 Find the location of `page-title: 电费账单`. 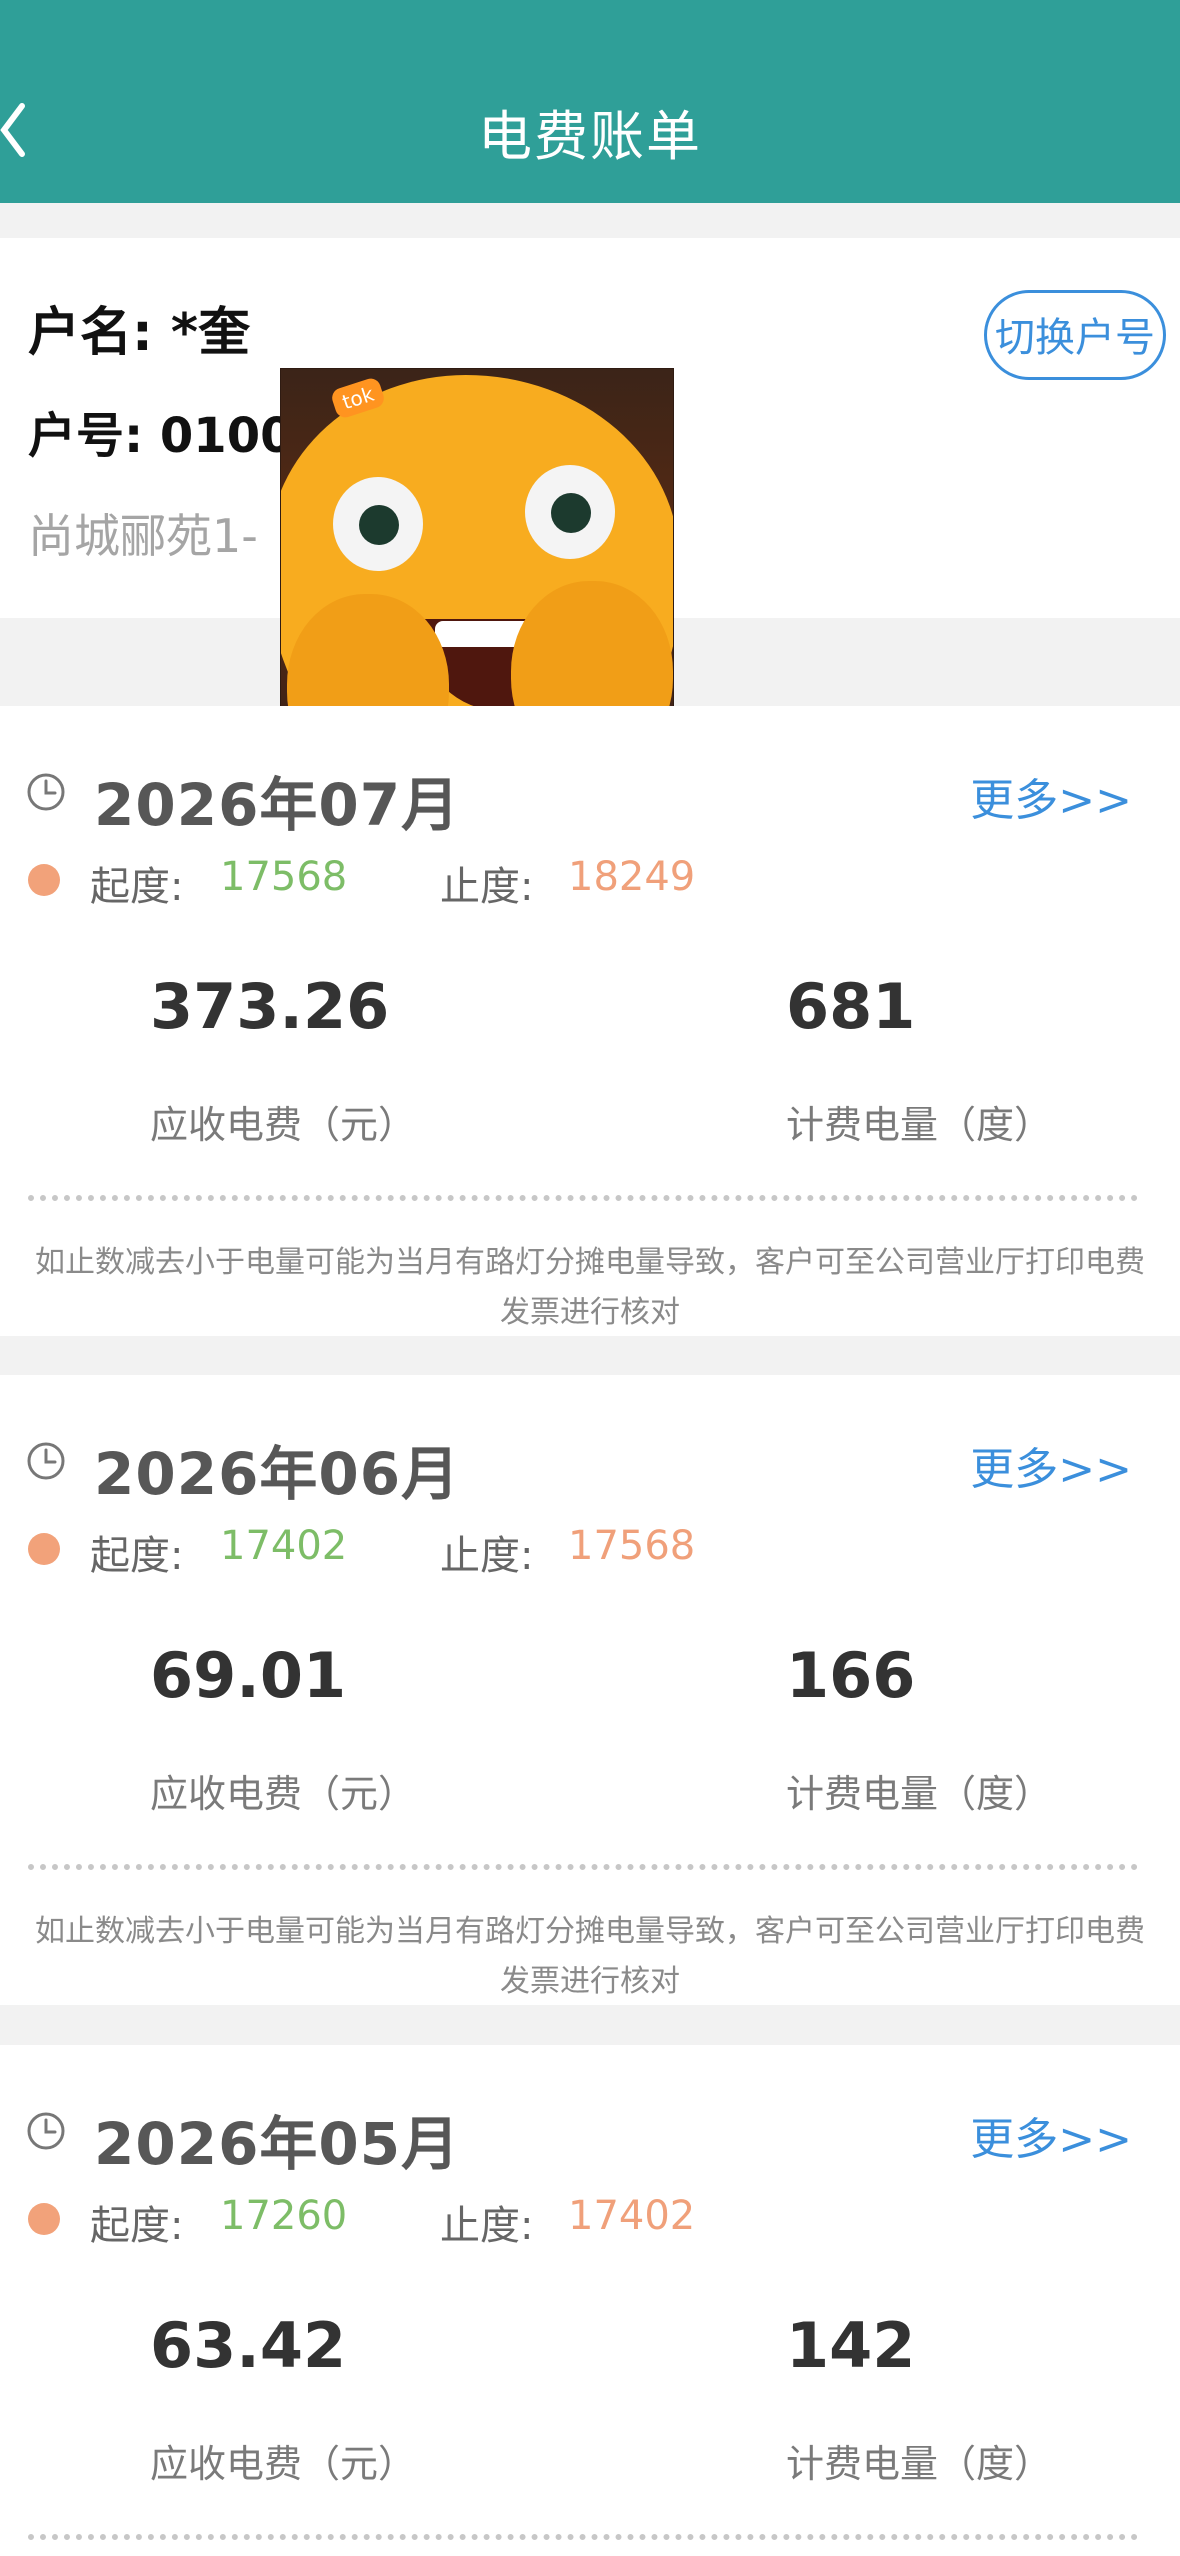

page-title: 电费账单 is located at coordinates (590, 136).